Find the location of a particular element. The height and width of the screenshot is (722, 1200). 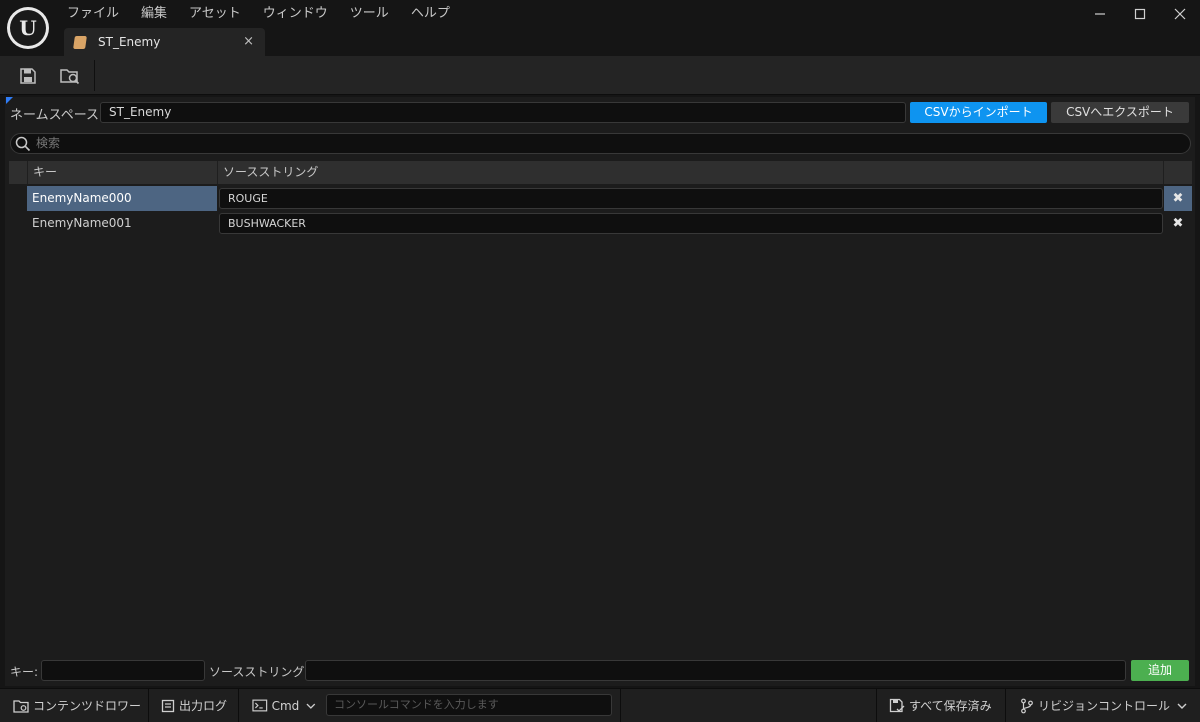

import-csv-button: CSVからインポート is located at coordinates (978, 112).